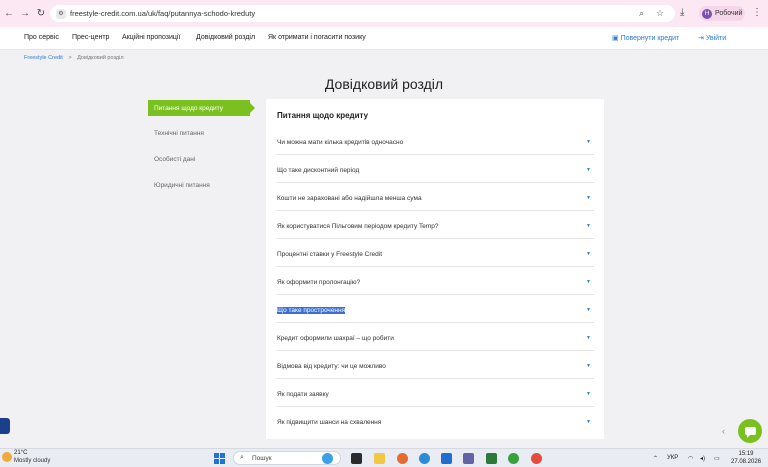 The width and height of the screenshot is (768, 467). What do you see at coordinates (318, 170) in the screenshot?
I see `faq-question: Що таке дисконтний період` at bounding box center [318, 170].